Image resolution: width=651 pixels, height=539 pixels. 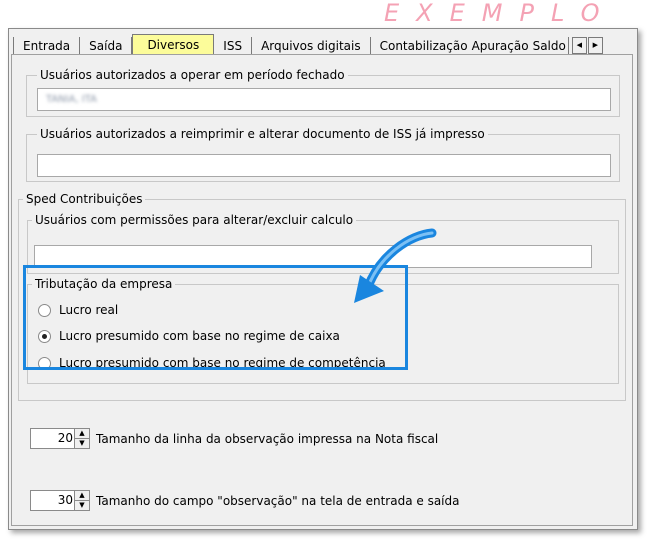 What do you see at coordinates (395, 265) in the screenshot?
I see `annotation-arrow-icon` at bounding box center [395, 265].